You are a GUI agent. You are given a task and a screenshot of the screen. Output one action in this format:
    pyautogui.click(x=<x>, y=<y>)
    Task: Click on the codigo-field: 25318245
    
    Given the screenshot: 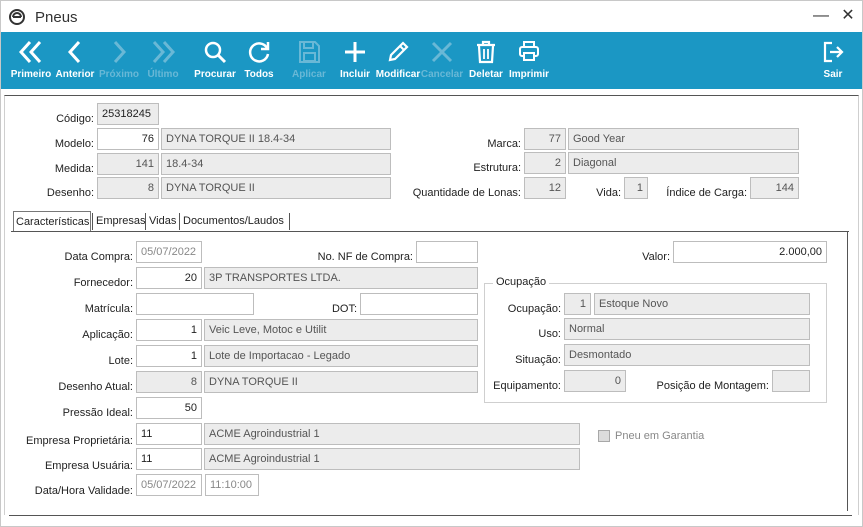 What is the action you would take?
    pyautogui.click(x=128, y=114)
    